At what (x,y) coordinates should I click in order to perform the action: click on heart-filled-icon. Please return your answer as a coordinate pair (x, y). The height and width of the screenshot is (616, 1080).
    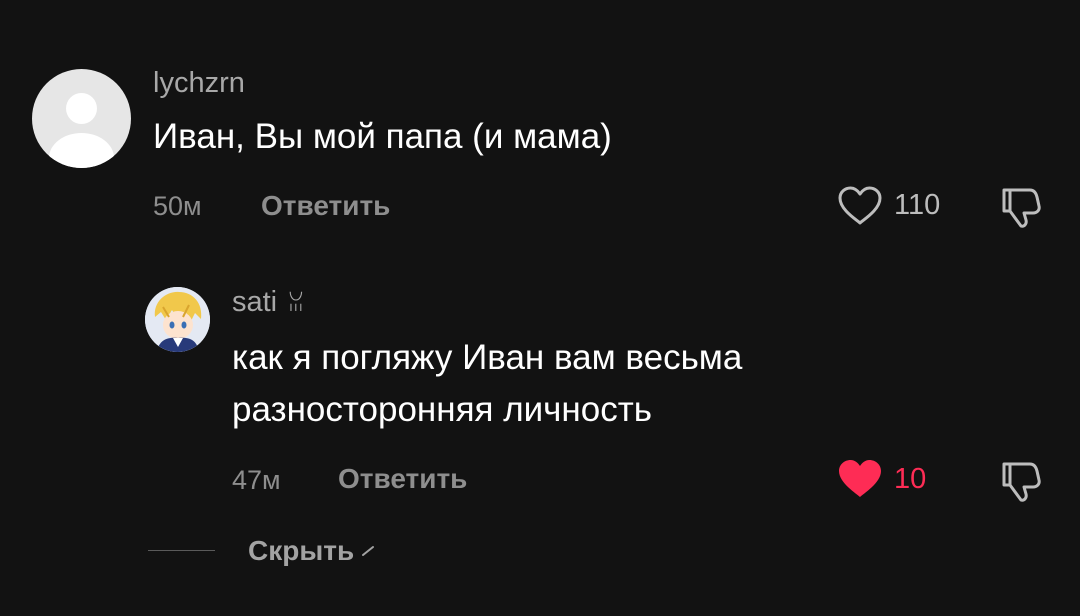
    Looking at the image, I should click on (860, 479).